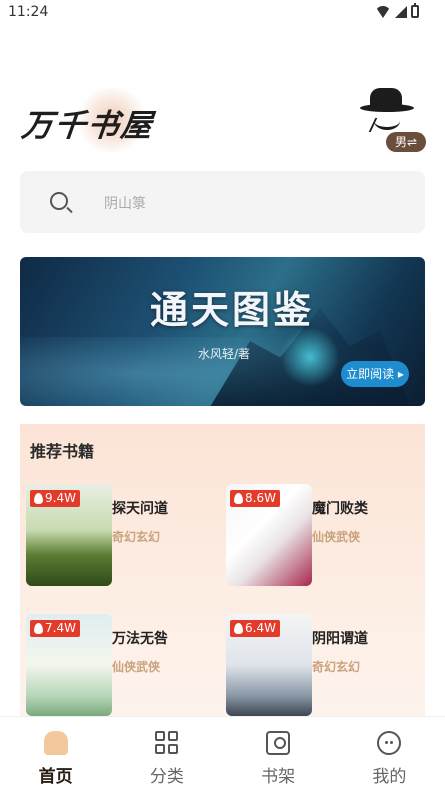  What do you see at coordinates (166, 743) in the screenshot?
I see `category-icon` at bounding box center [166, 743].